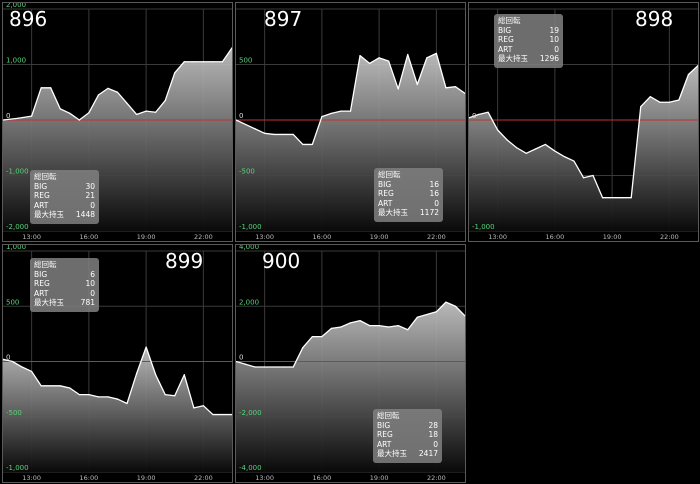 The width and height of the screenshot is (700, 484). Describe the element at coordinates (505, 30) in the screenshot. I see `stats-label: BIG` at that location.